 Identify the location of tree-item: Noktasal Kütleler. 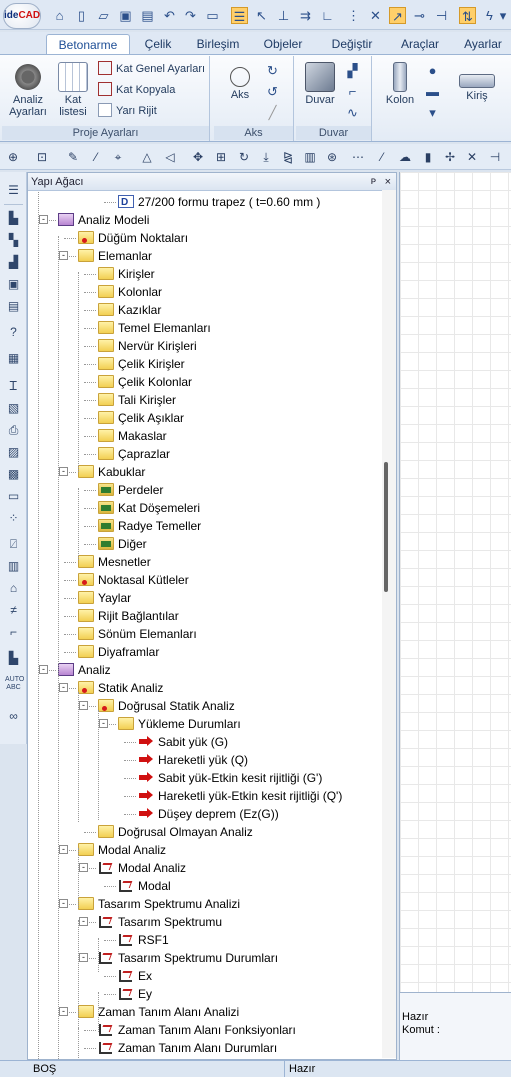
(133, 580).